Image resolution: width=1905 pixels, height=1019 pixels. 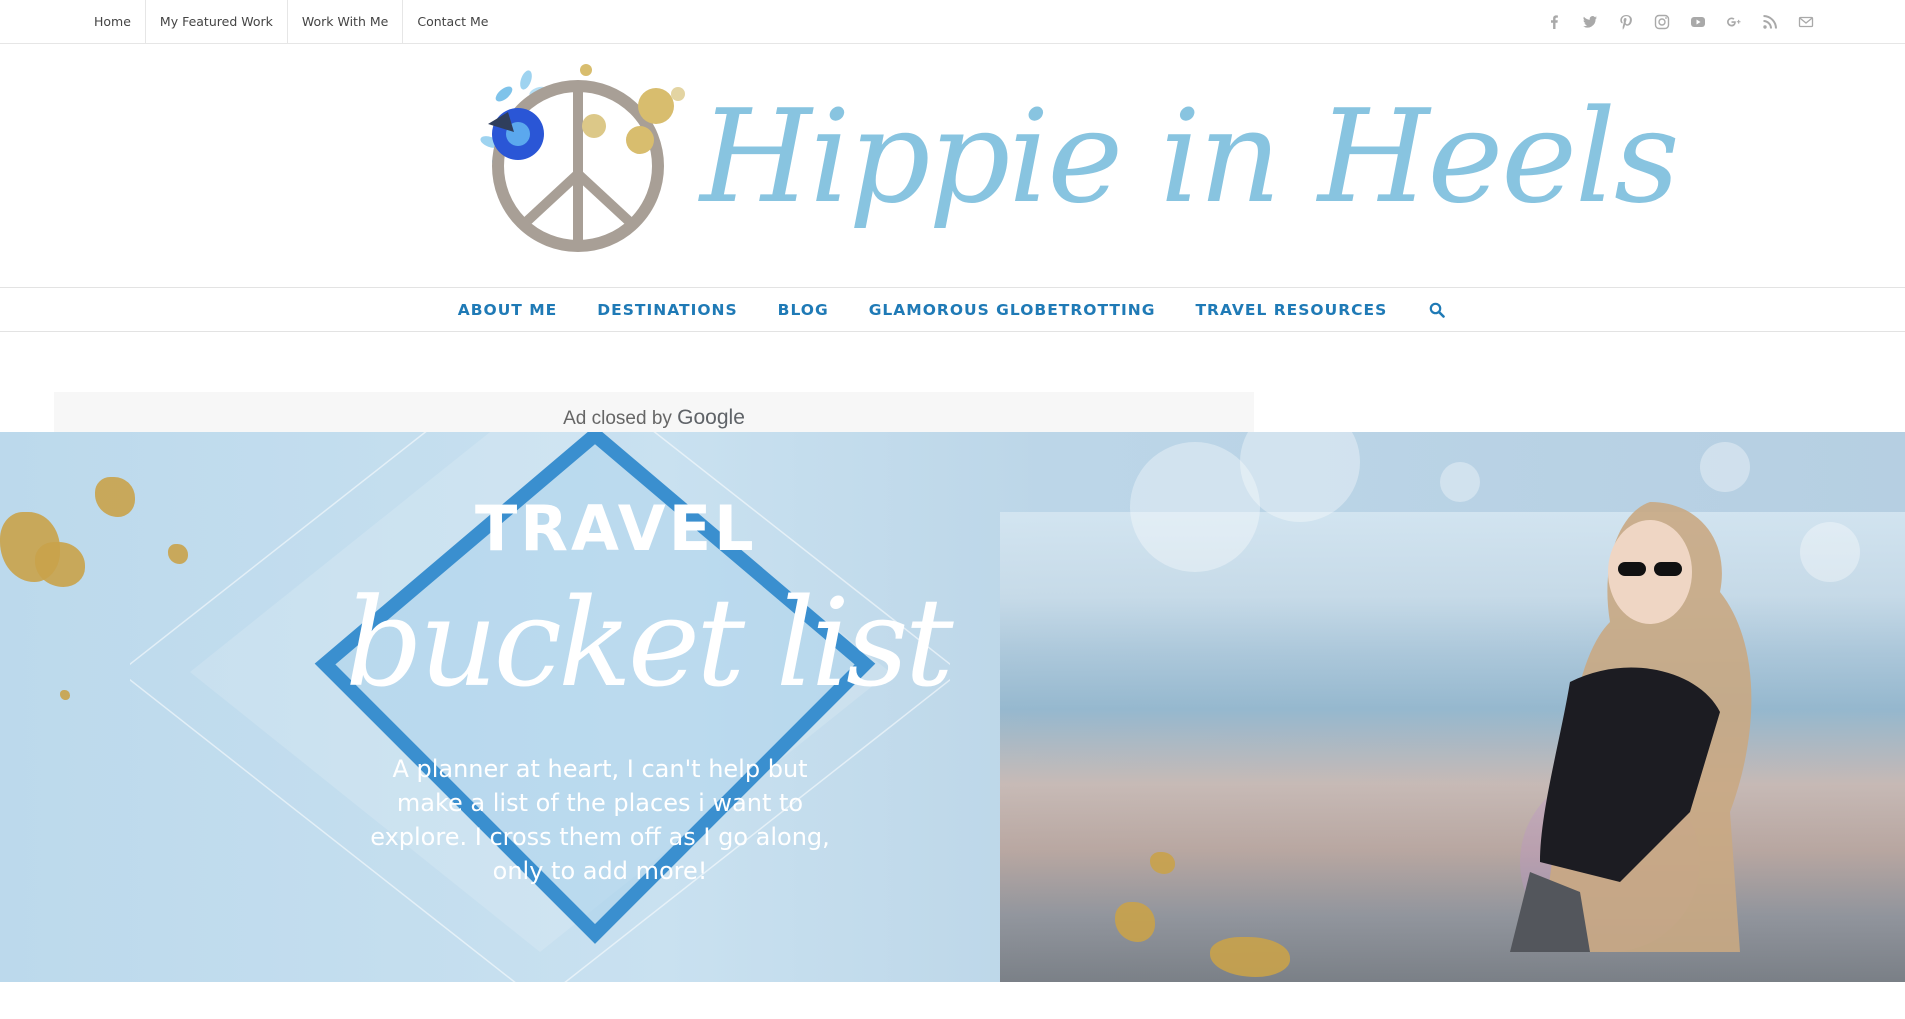 What do you see at coordinates (452, 22) in the screenshot?
I see `top-menu-item-contact-me: Contact Me` at bounding box center [452, 22].